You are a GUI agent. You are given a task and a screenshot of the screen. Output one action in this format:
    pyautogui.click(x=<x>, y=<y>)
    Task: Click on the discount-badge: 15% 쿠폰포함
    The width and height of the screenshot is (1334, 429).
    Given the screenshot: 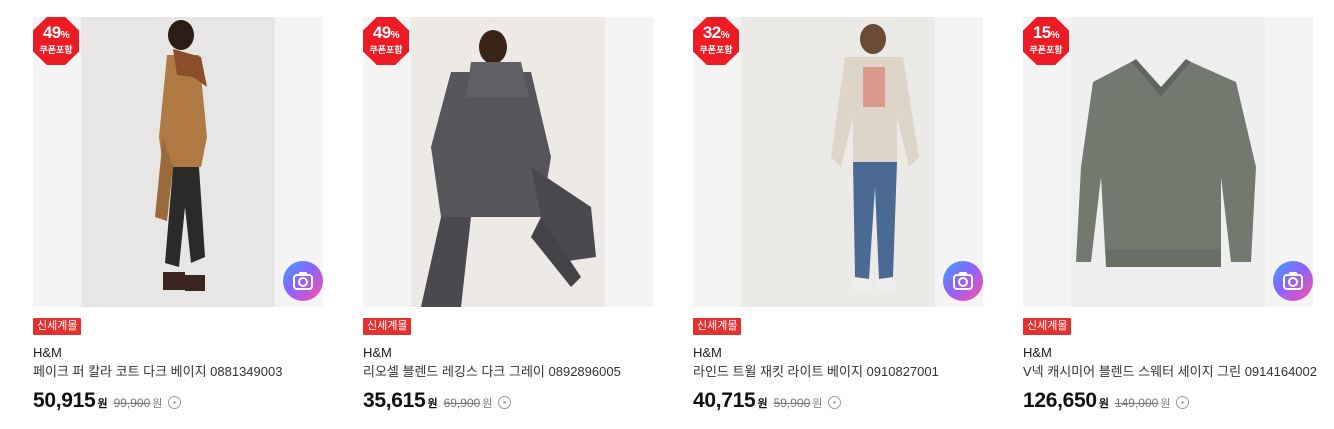 What is the action you would take?
    pyautogui.click(x=1046, y=41)
    